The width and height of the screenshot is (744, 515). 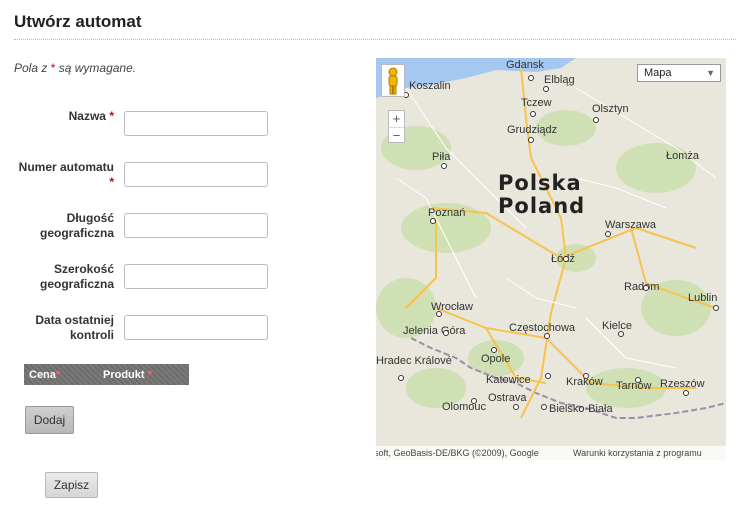 What do you see at coordinates (559, 80) in the screenshot?
I see `city-elblag: Elbląg` at bounding box center [559, 80].